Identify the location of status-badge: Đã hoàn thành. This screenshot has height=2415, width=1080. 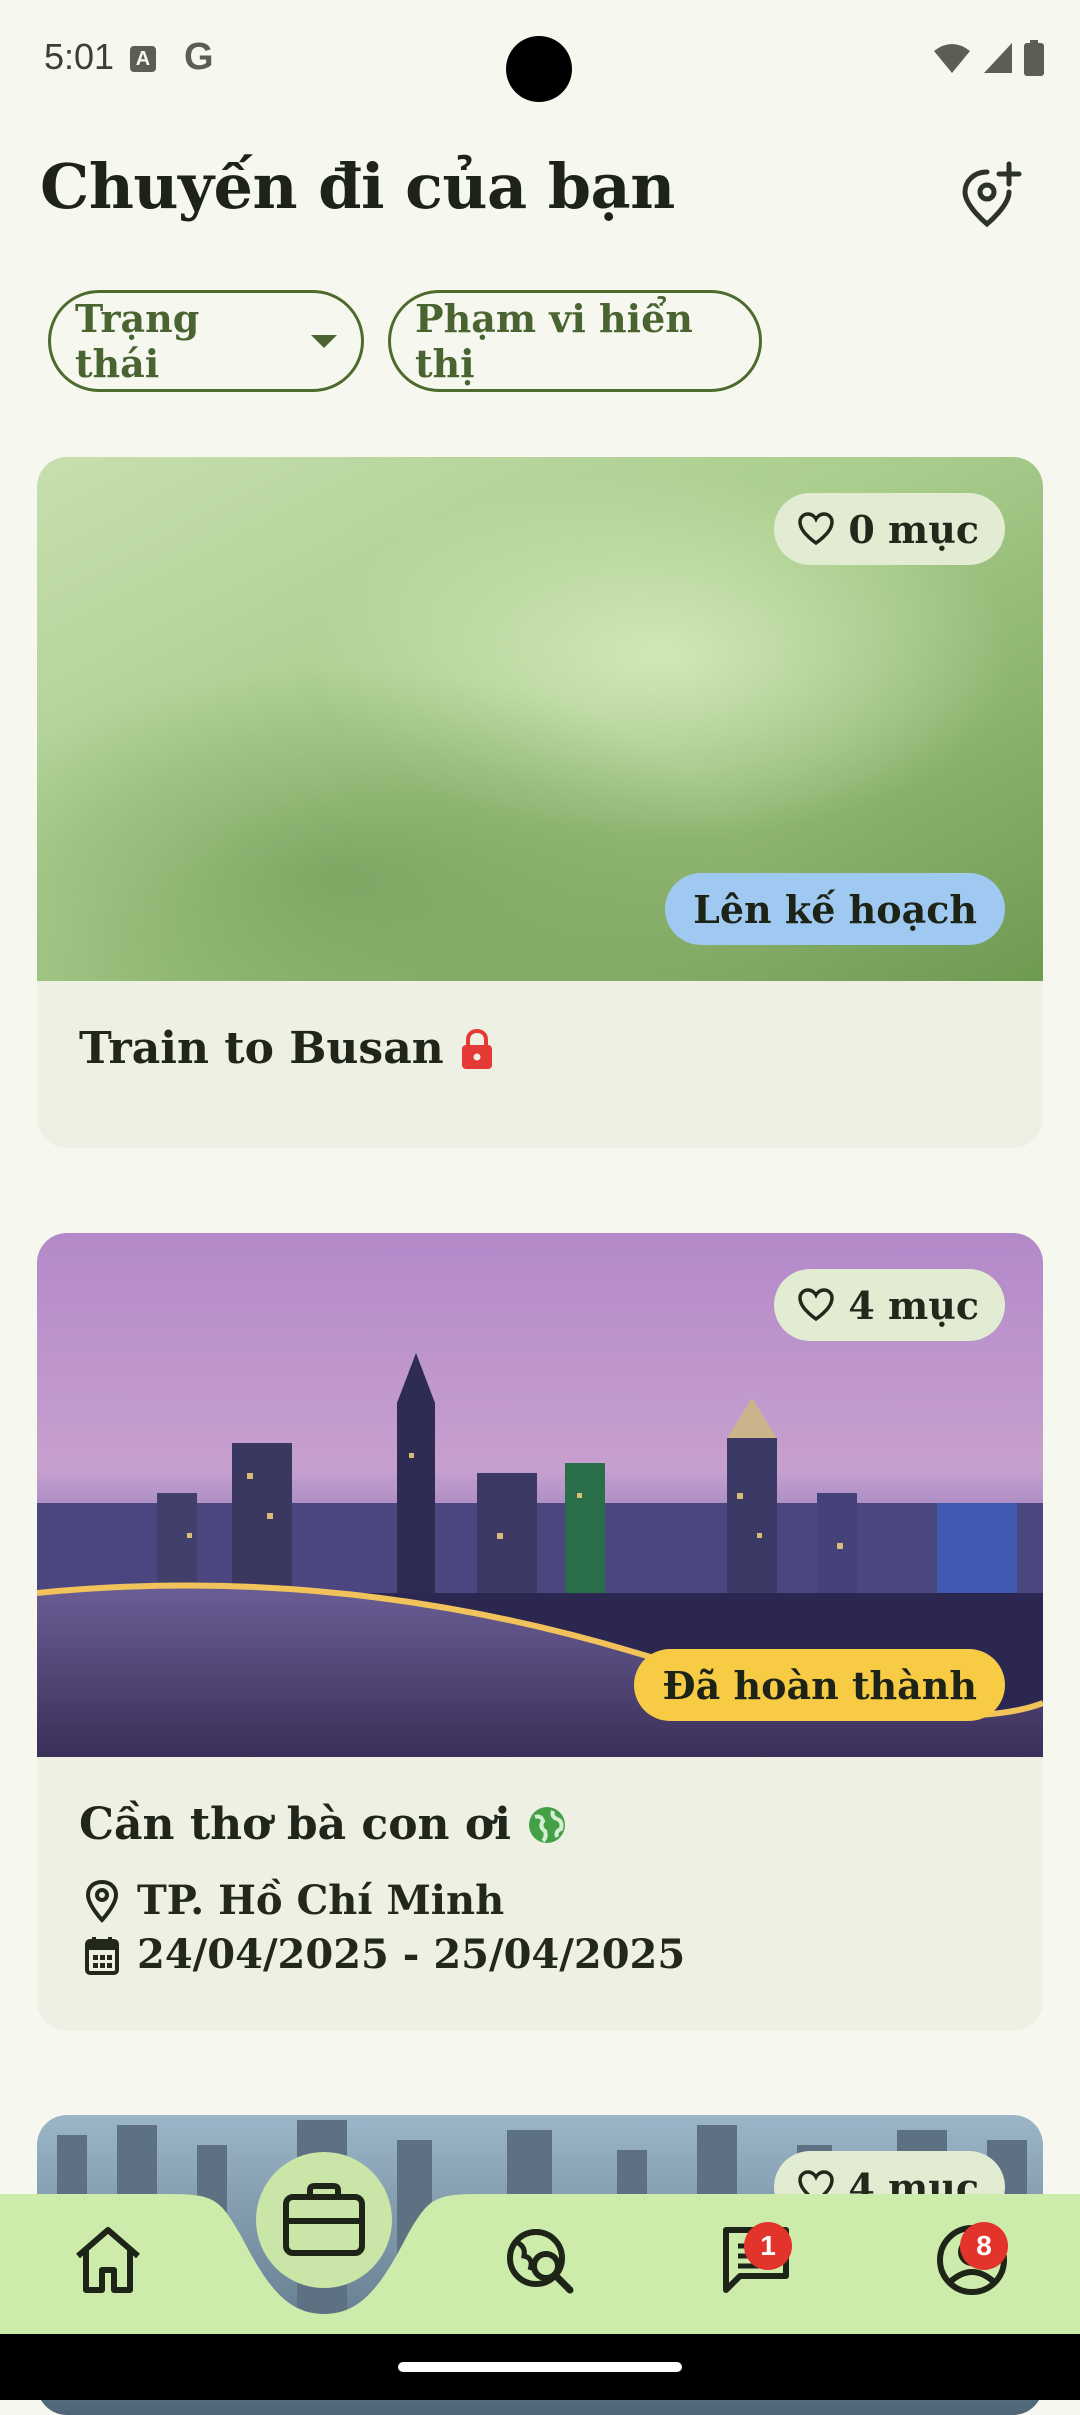
(819, 1685).